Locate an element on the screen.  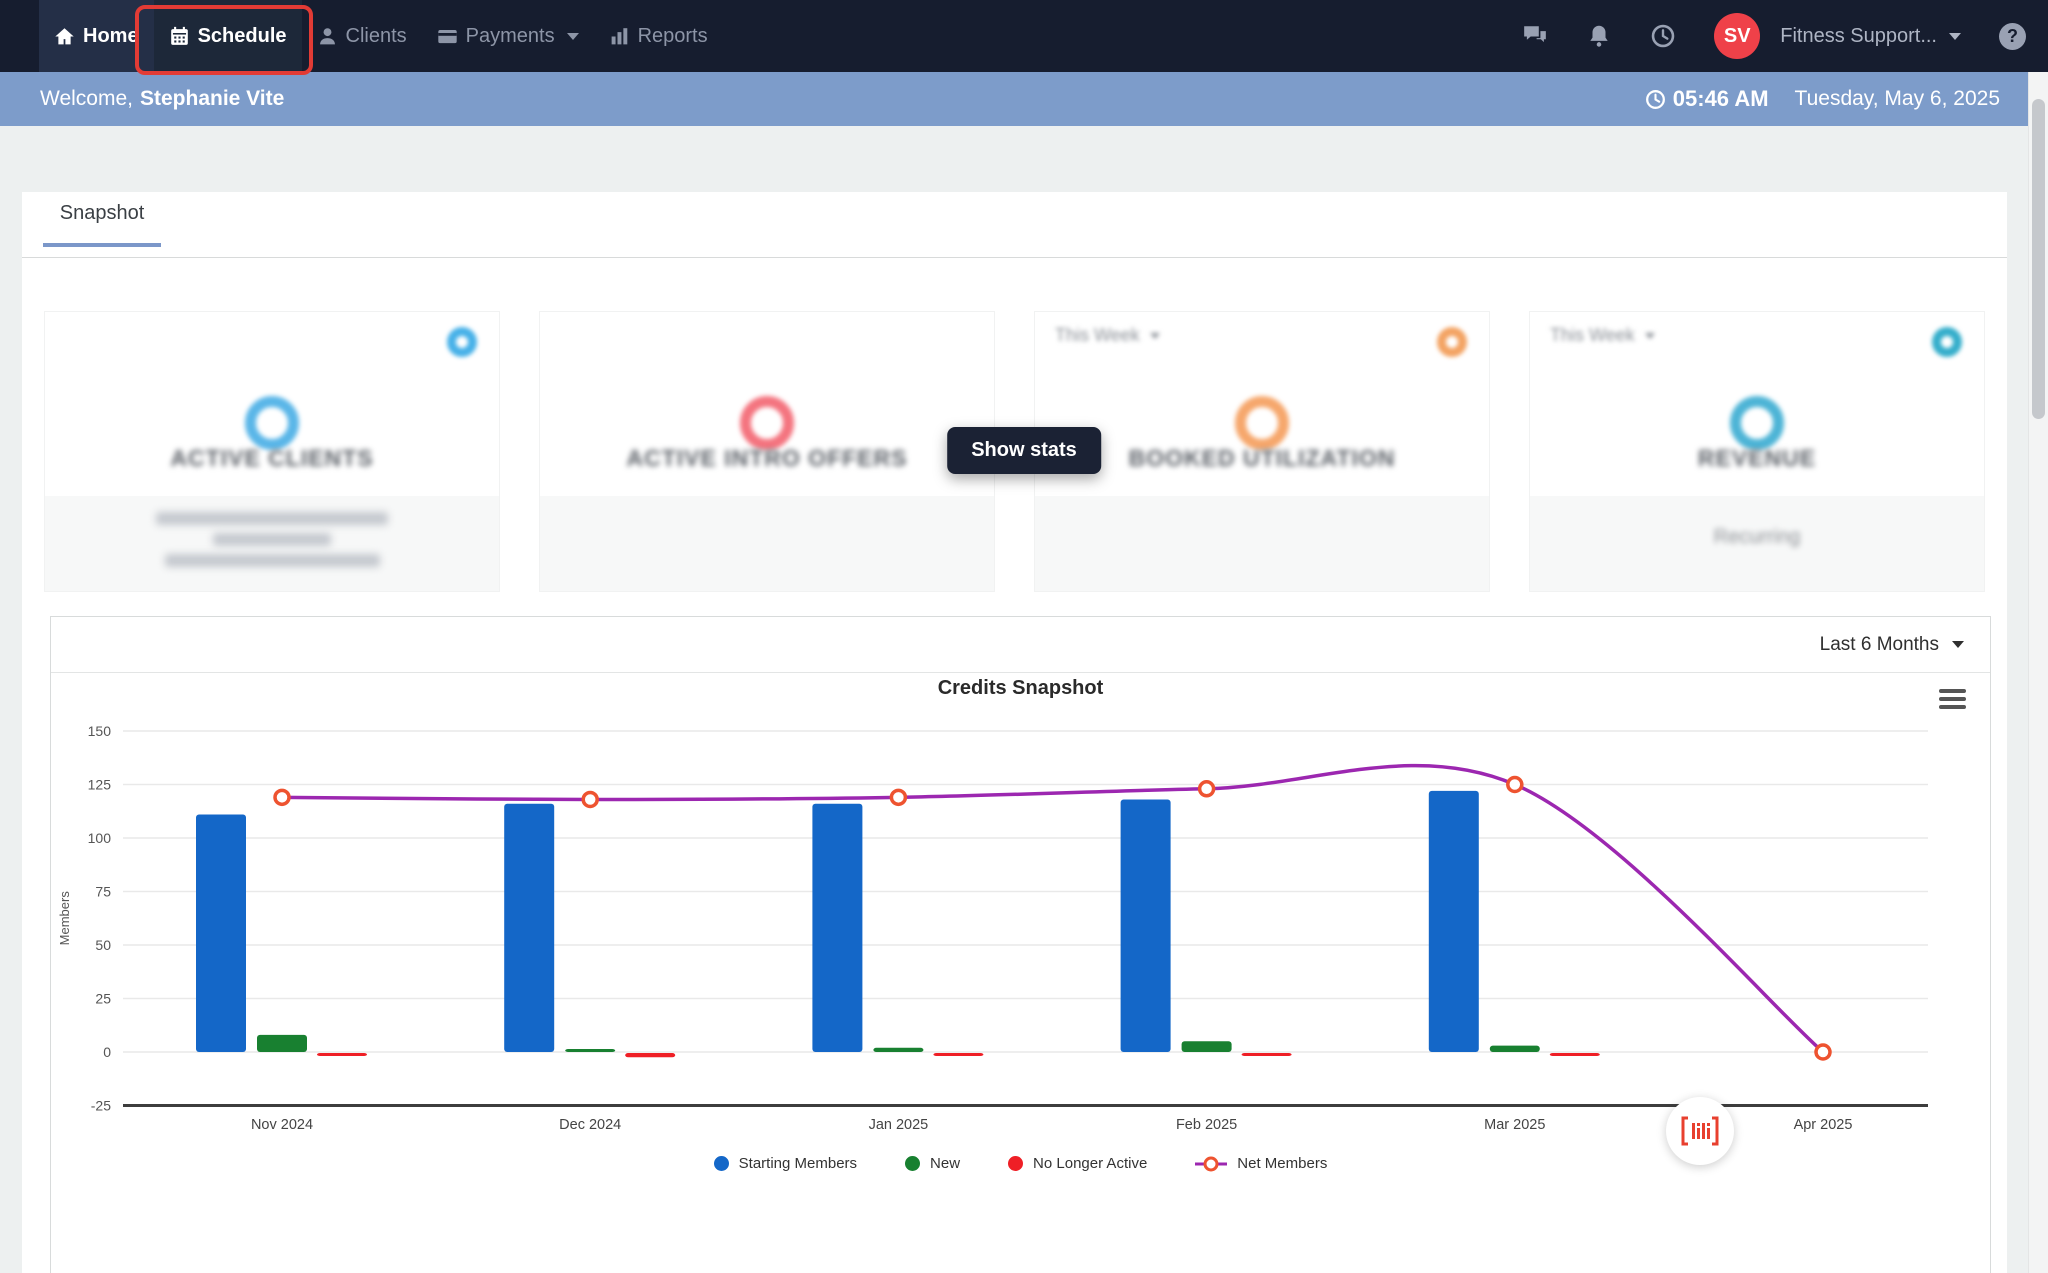
welcome-message: Welcome, Stephanie Vite is located at coordinates (162, 99).